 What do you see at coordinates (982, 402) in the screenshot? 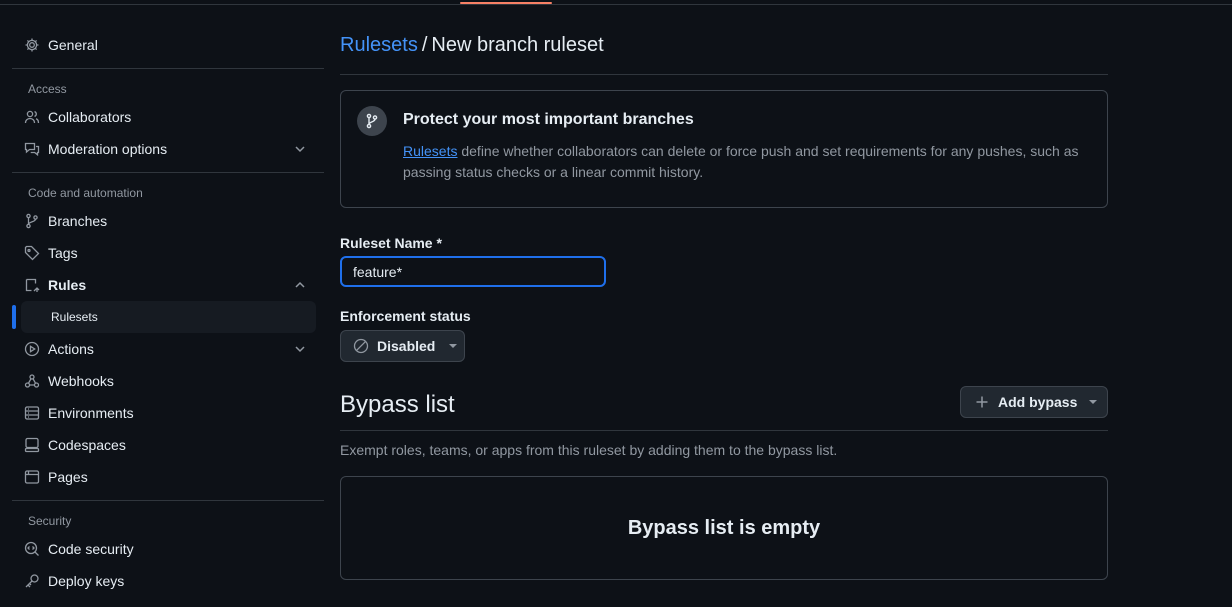
I see `plus-icon` at bounding box center [982, 402].